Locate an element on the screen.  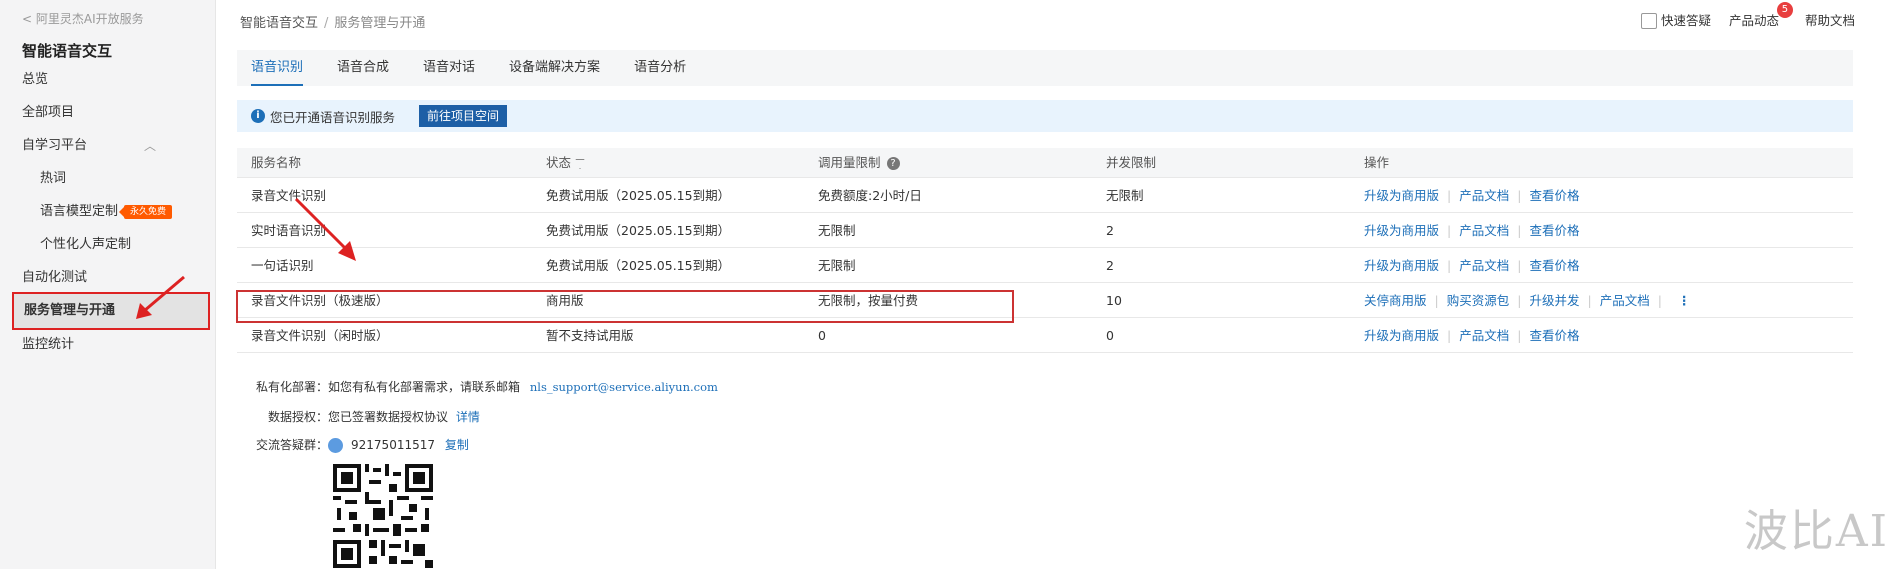
sidebar-title: 智能语音交互 is located at coordinates (67, 51).